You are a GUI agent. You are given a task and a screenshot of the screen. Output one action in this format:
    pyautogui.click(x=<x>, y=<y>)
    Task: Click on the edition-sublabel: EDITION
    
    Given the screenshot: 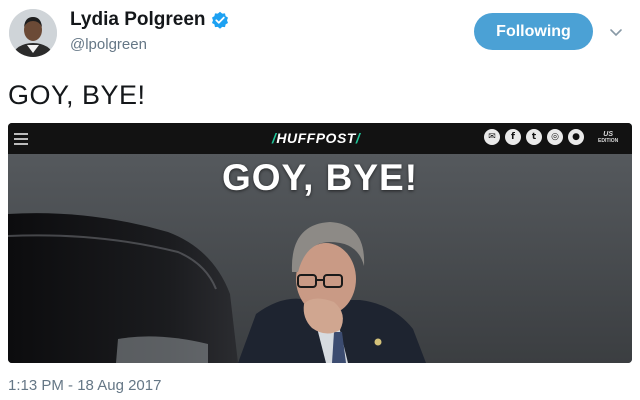 What is the action you would take?
    pyautogui.click(x=608, y=141)
    